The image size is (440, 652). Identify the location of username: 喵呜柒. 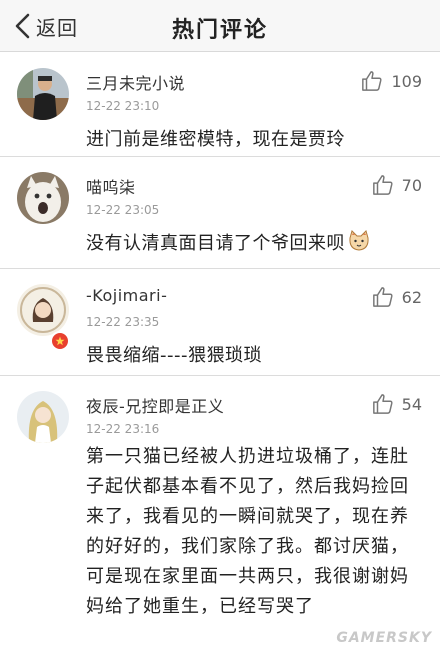
(111, 186).